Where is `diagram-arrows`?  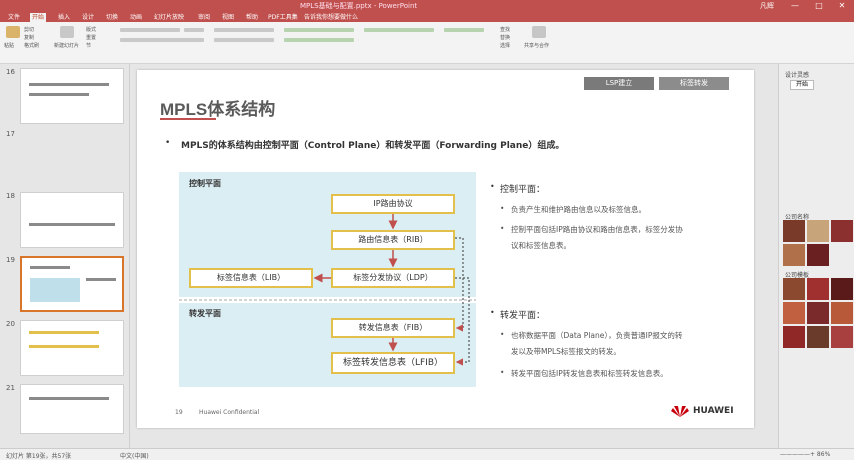 diagram-arrows is located at coordinates (327, 290).